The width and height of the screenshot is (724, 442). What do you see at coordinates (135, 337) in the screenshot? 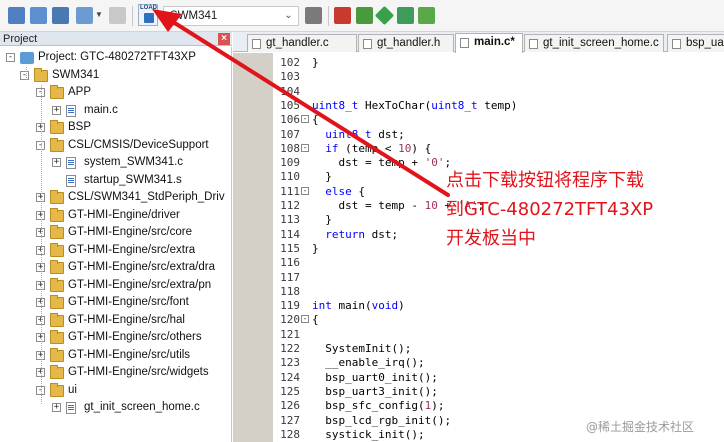
I see `tree-item-label: GT-HMI-Engine/src/others` at bounding box center [135, 337].